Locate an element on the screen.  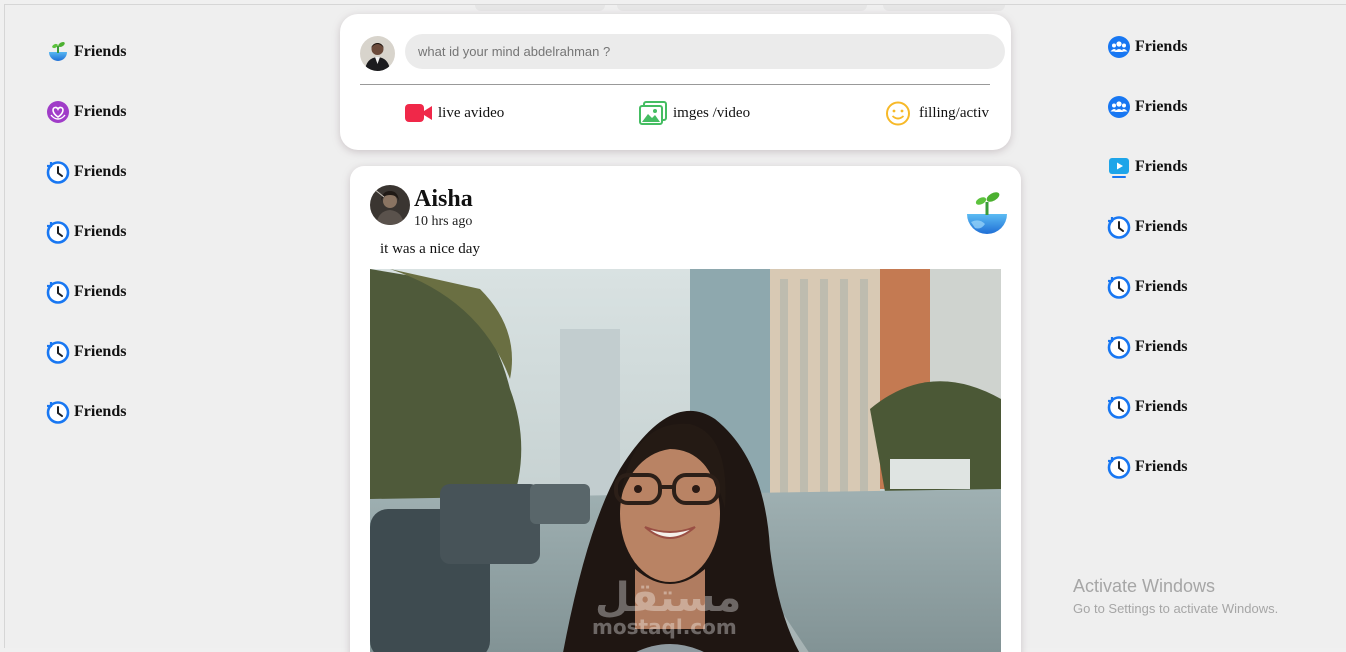
feeling-activity-button: filling/activ is located at coordinates (937, 113).